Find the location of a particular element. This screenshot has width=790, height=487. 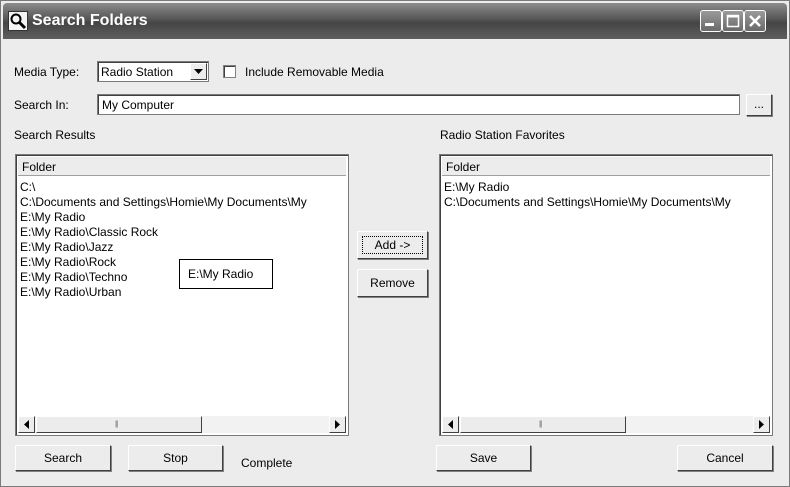

path-tooltip: E:\My Radio is located at coordinates (226, 274).